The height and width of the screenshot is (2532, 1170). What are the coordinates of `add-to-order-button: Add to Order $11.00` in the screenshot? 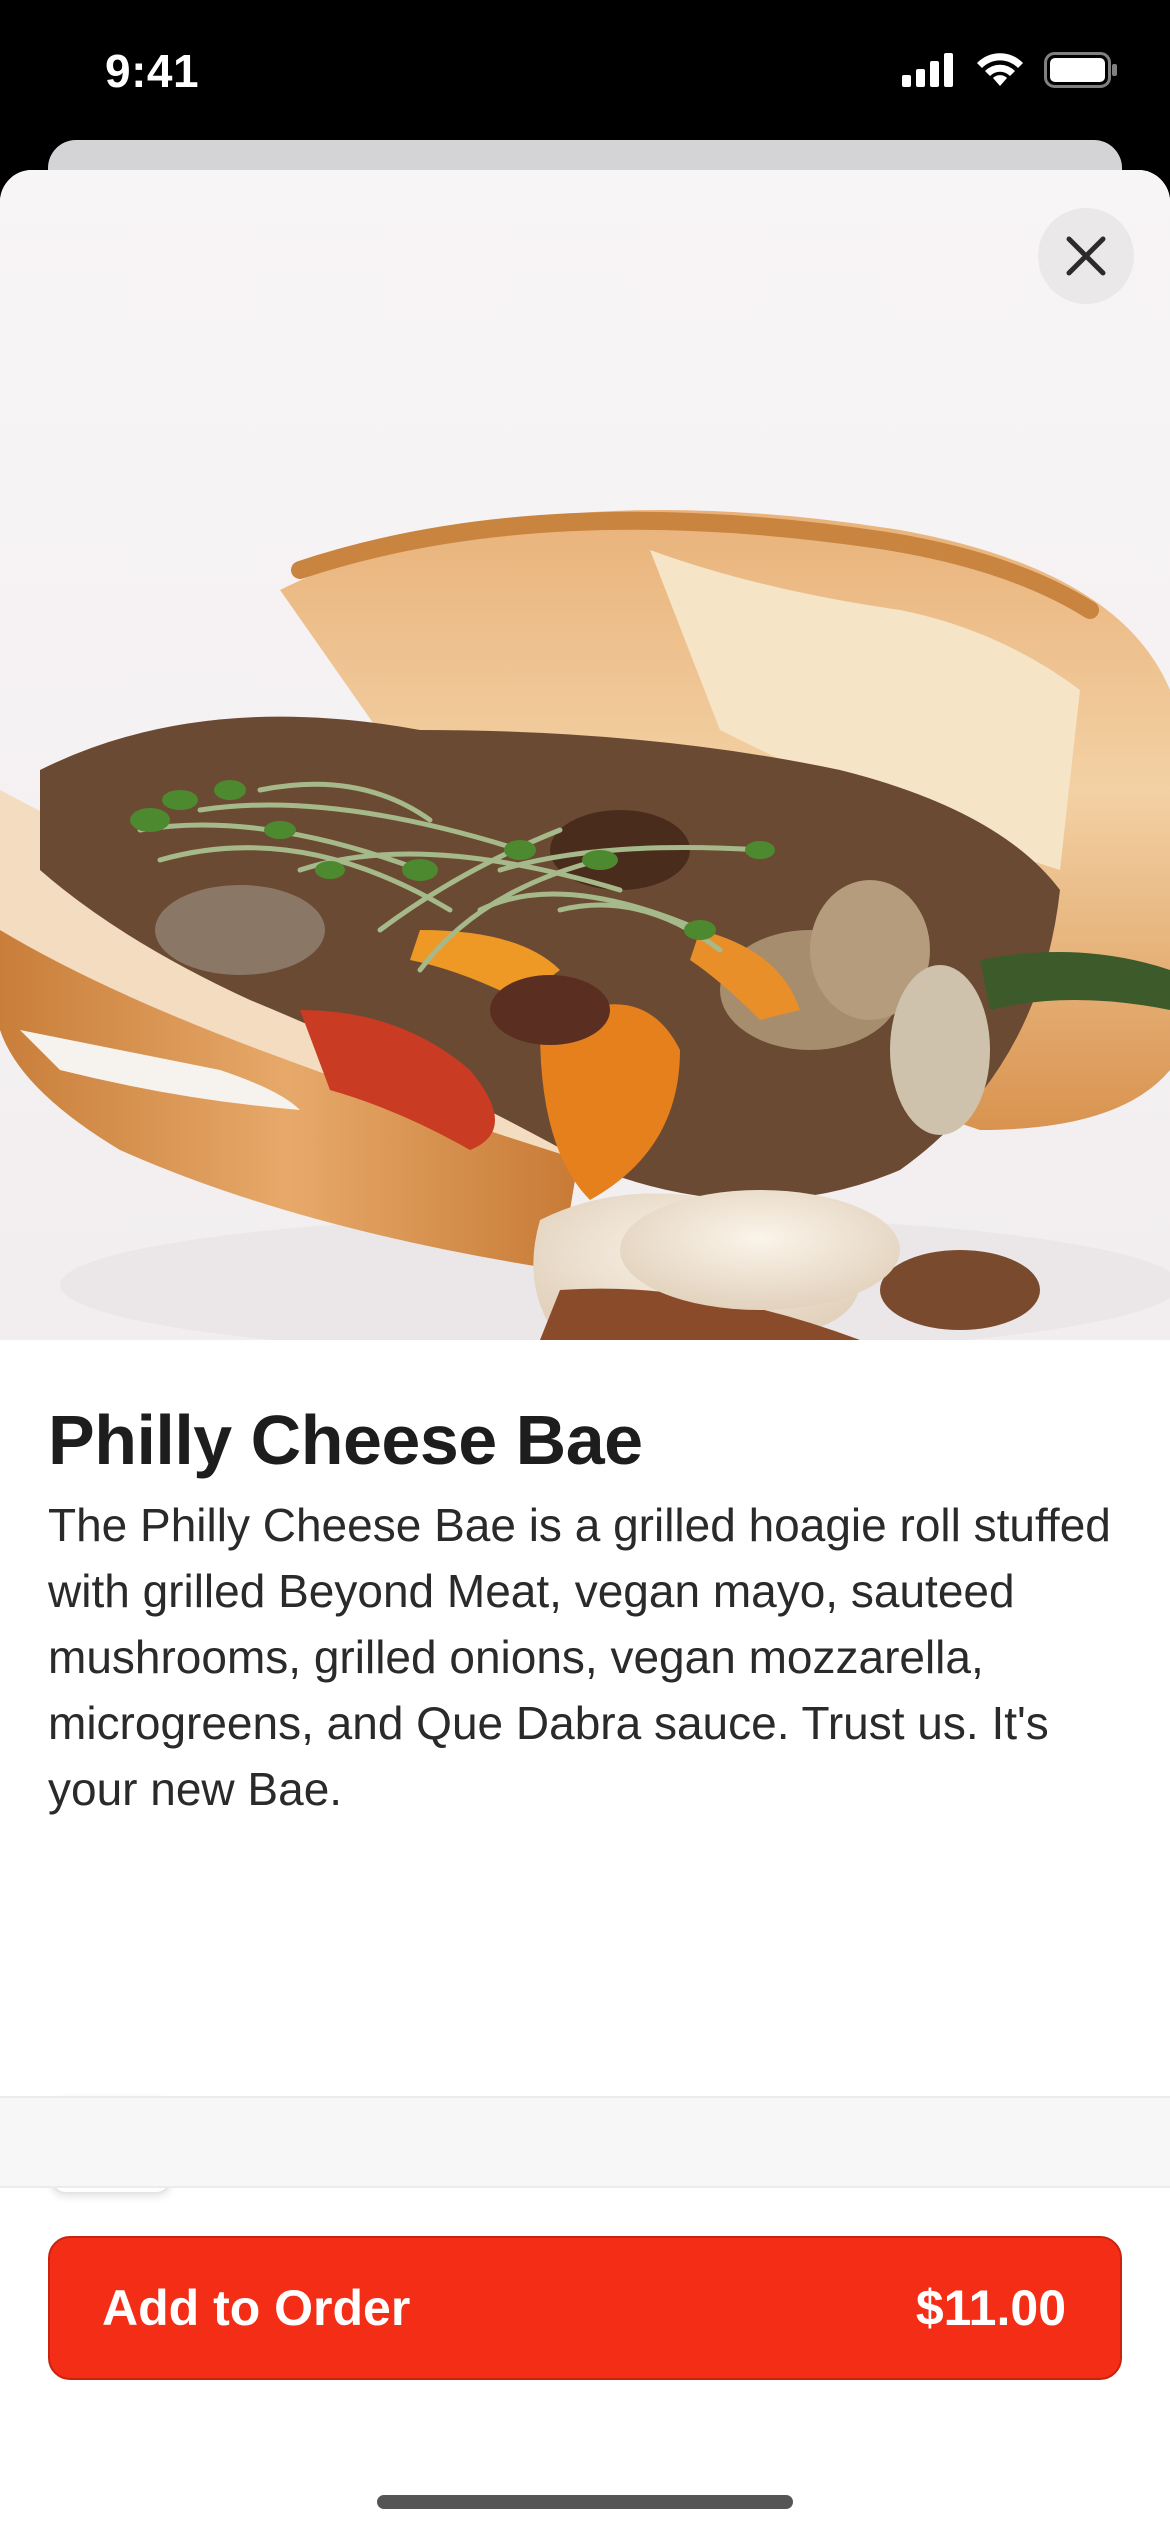 It's located at (585, 2308).